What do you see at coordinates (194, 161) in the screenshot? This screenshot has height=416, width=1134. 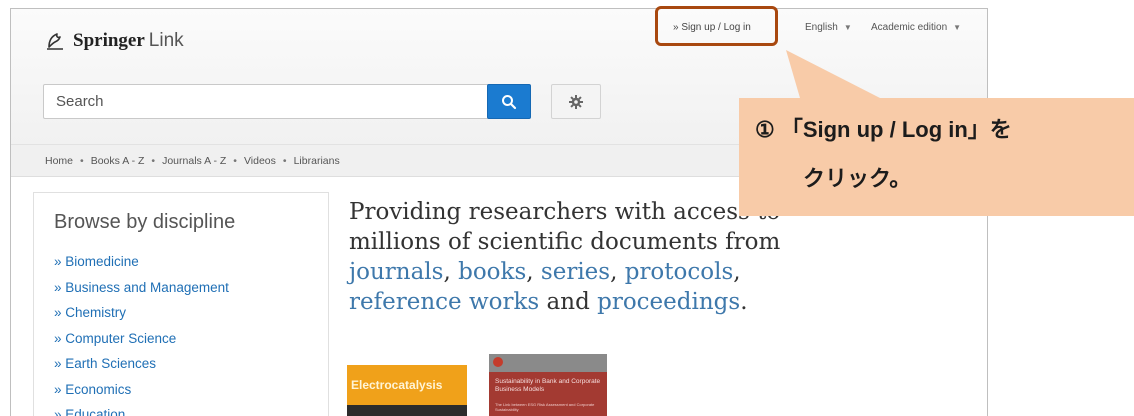 I see `nav-item-journals: Journals A - Z` at bounding box center [194, 161].